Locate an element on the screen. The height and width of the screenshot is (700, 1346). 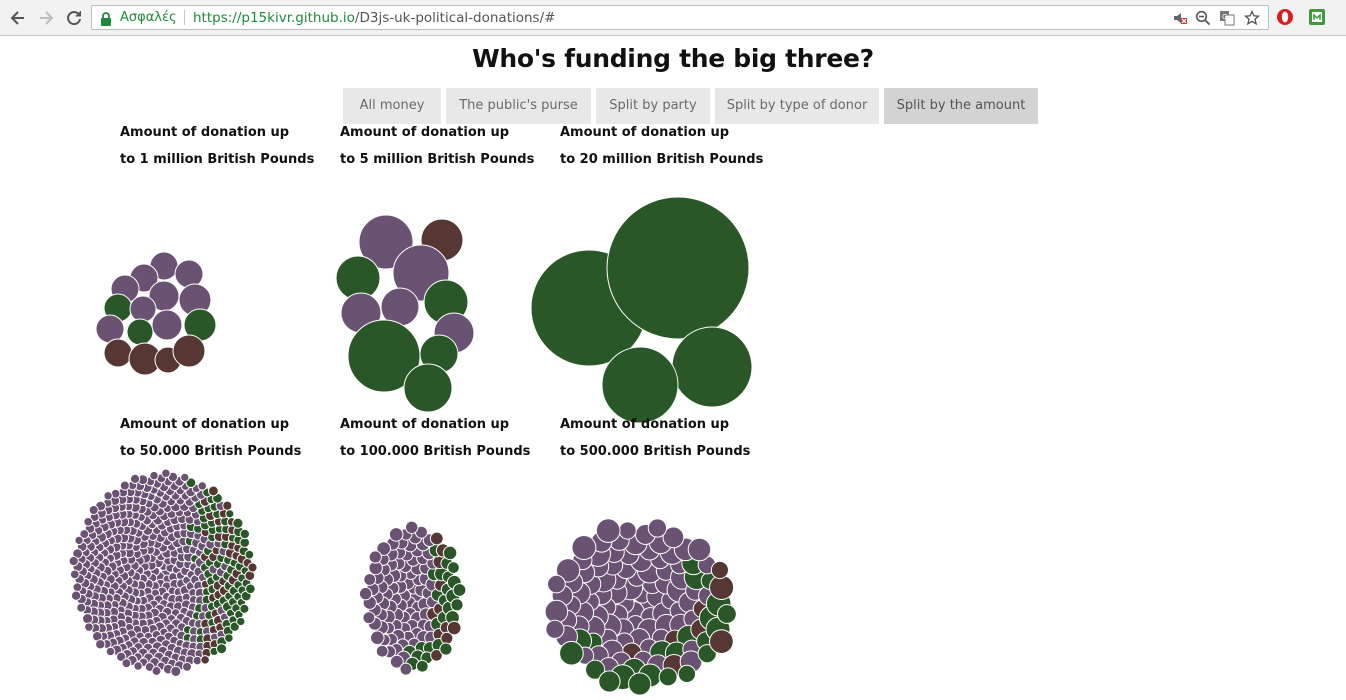
group-label-1m-line2: to 1 million British Pounds is located at coordinates (217, 159).